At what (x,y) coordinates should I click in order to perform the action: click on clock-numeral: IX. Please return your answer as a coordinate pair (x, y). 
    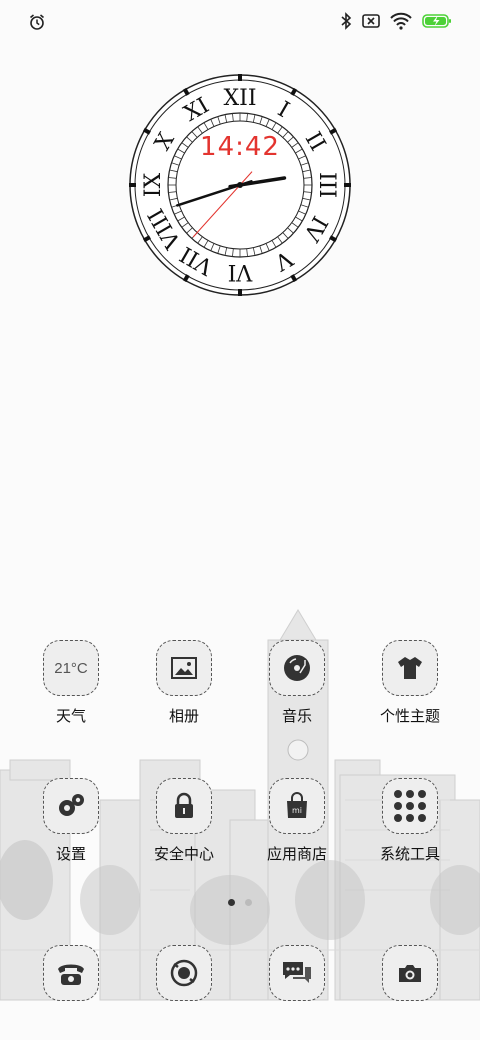
    Looking at the image, I should click on (153, 184).